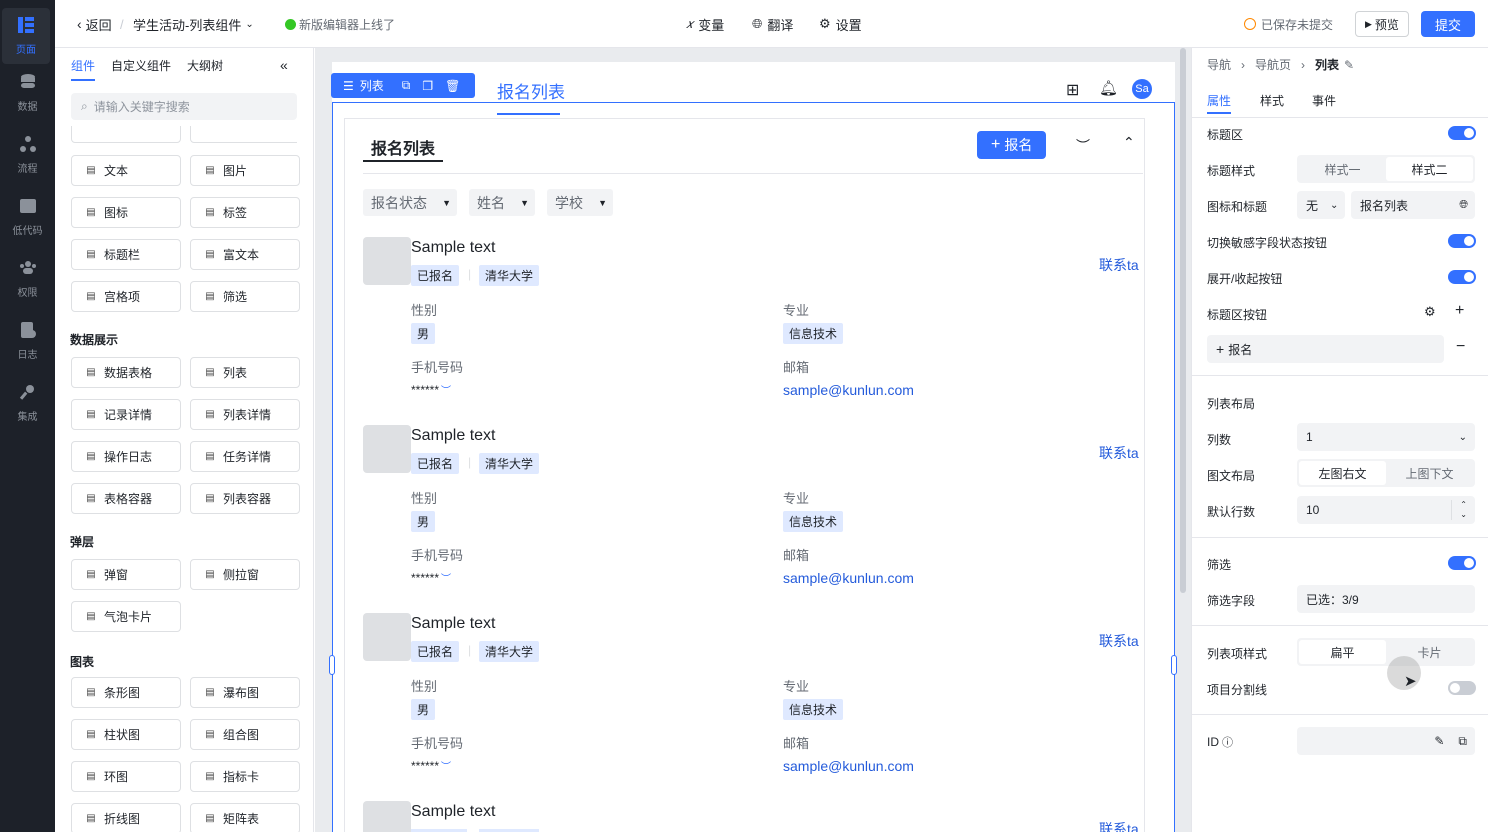 This screenshot has height=832, width=1488. Describe the element at coordinates (1386, 510) in the screenshot. I see `rows-stepper: 10 ⌃ ⌄` at that location.